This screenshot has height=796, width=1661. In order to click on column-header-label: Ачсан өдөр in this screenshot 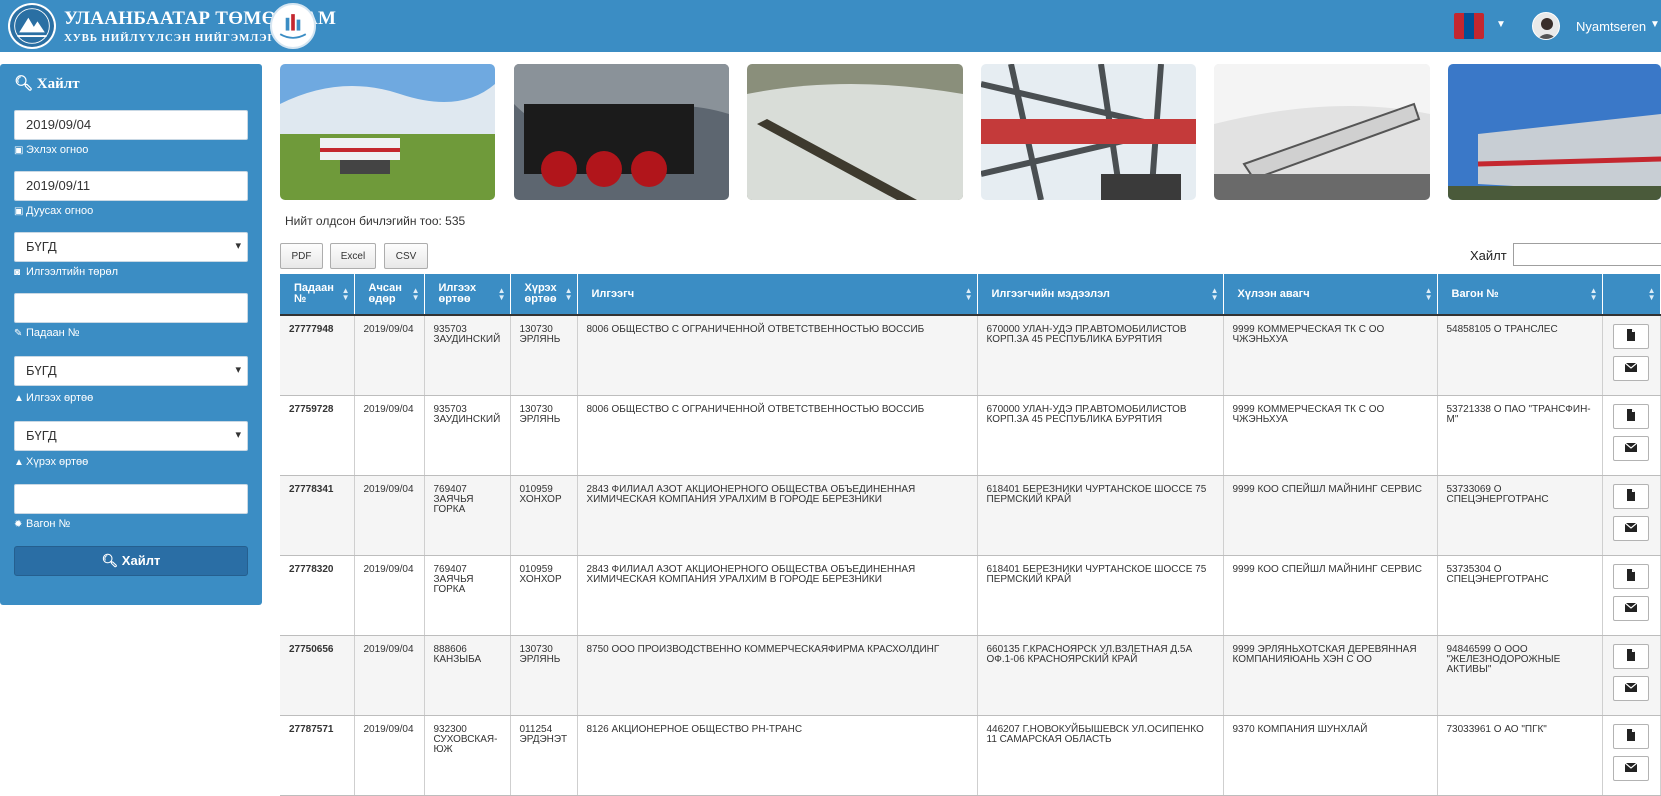, I will do `click(385, 293)`.